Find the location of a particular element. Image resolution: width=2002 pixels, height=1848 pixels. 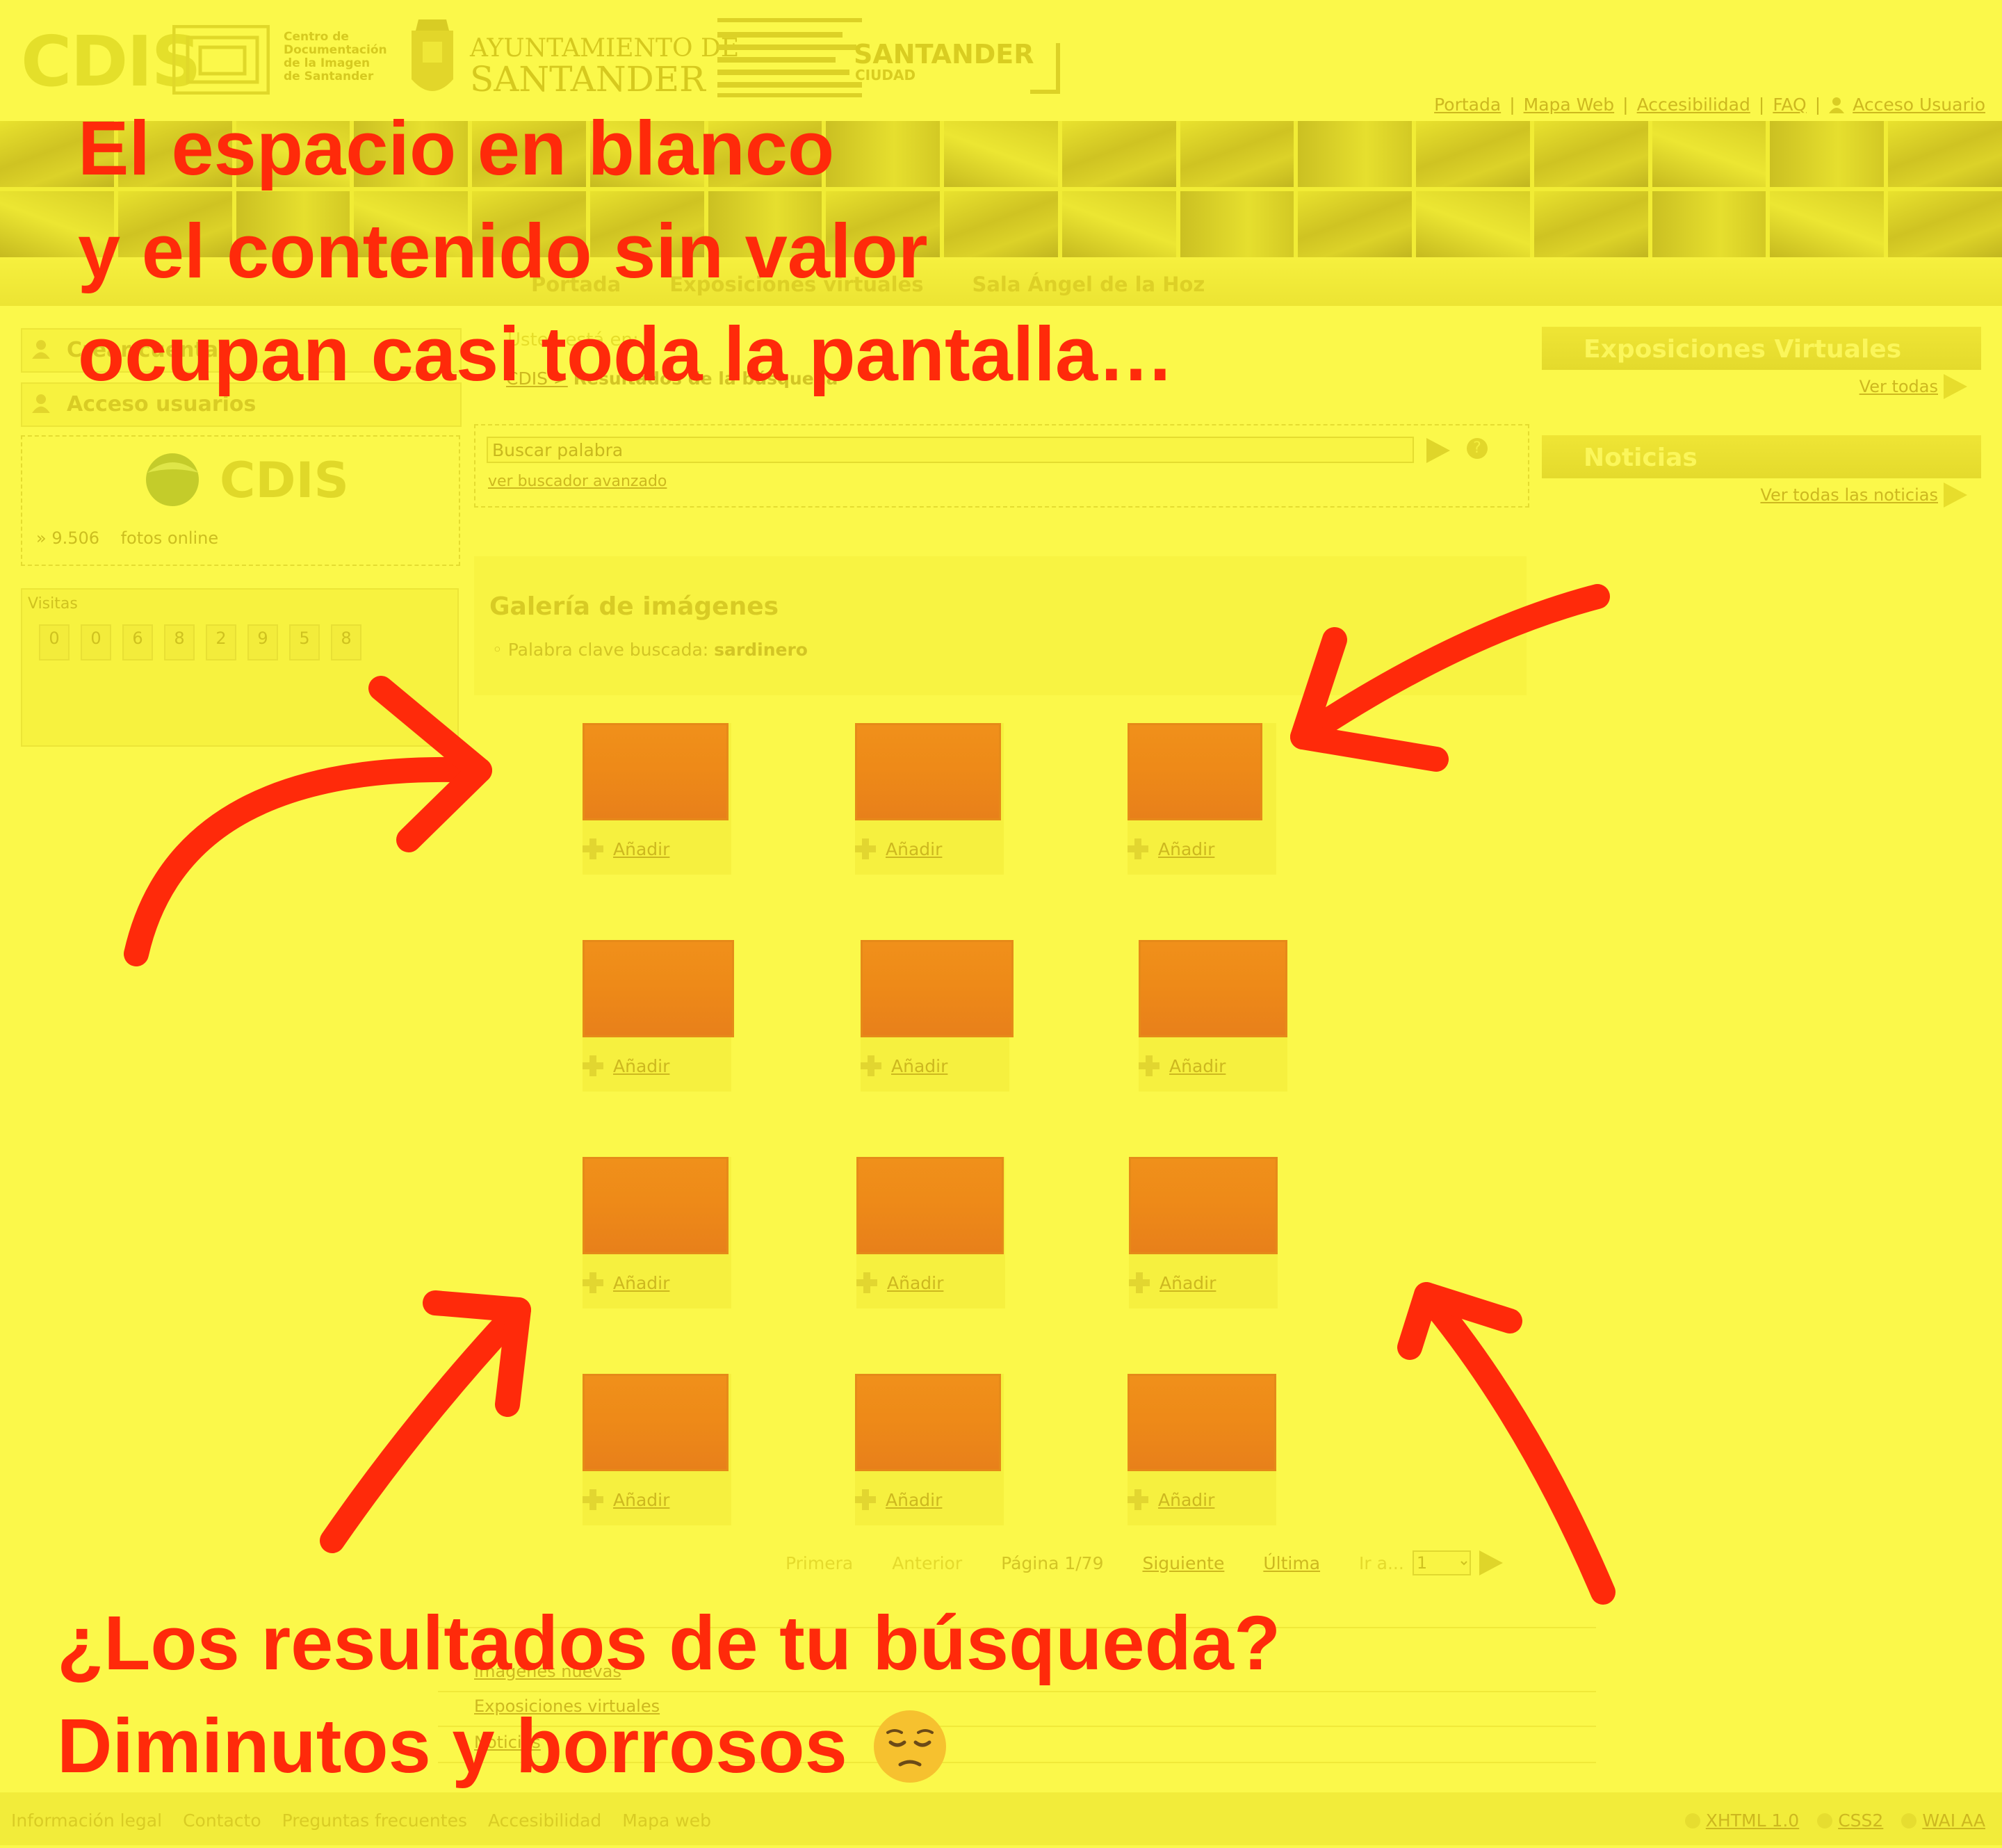

pager-last: Última is located at coordinates (1291, 1563).